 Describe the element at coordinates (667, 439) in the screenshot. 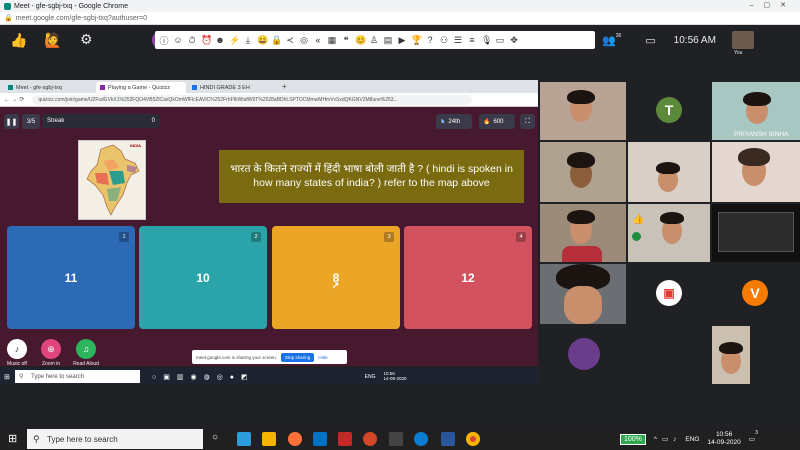

I see `tray-icons: ^▭♪` at that location.